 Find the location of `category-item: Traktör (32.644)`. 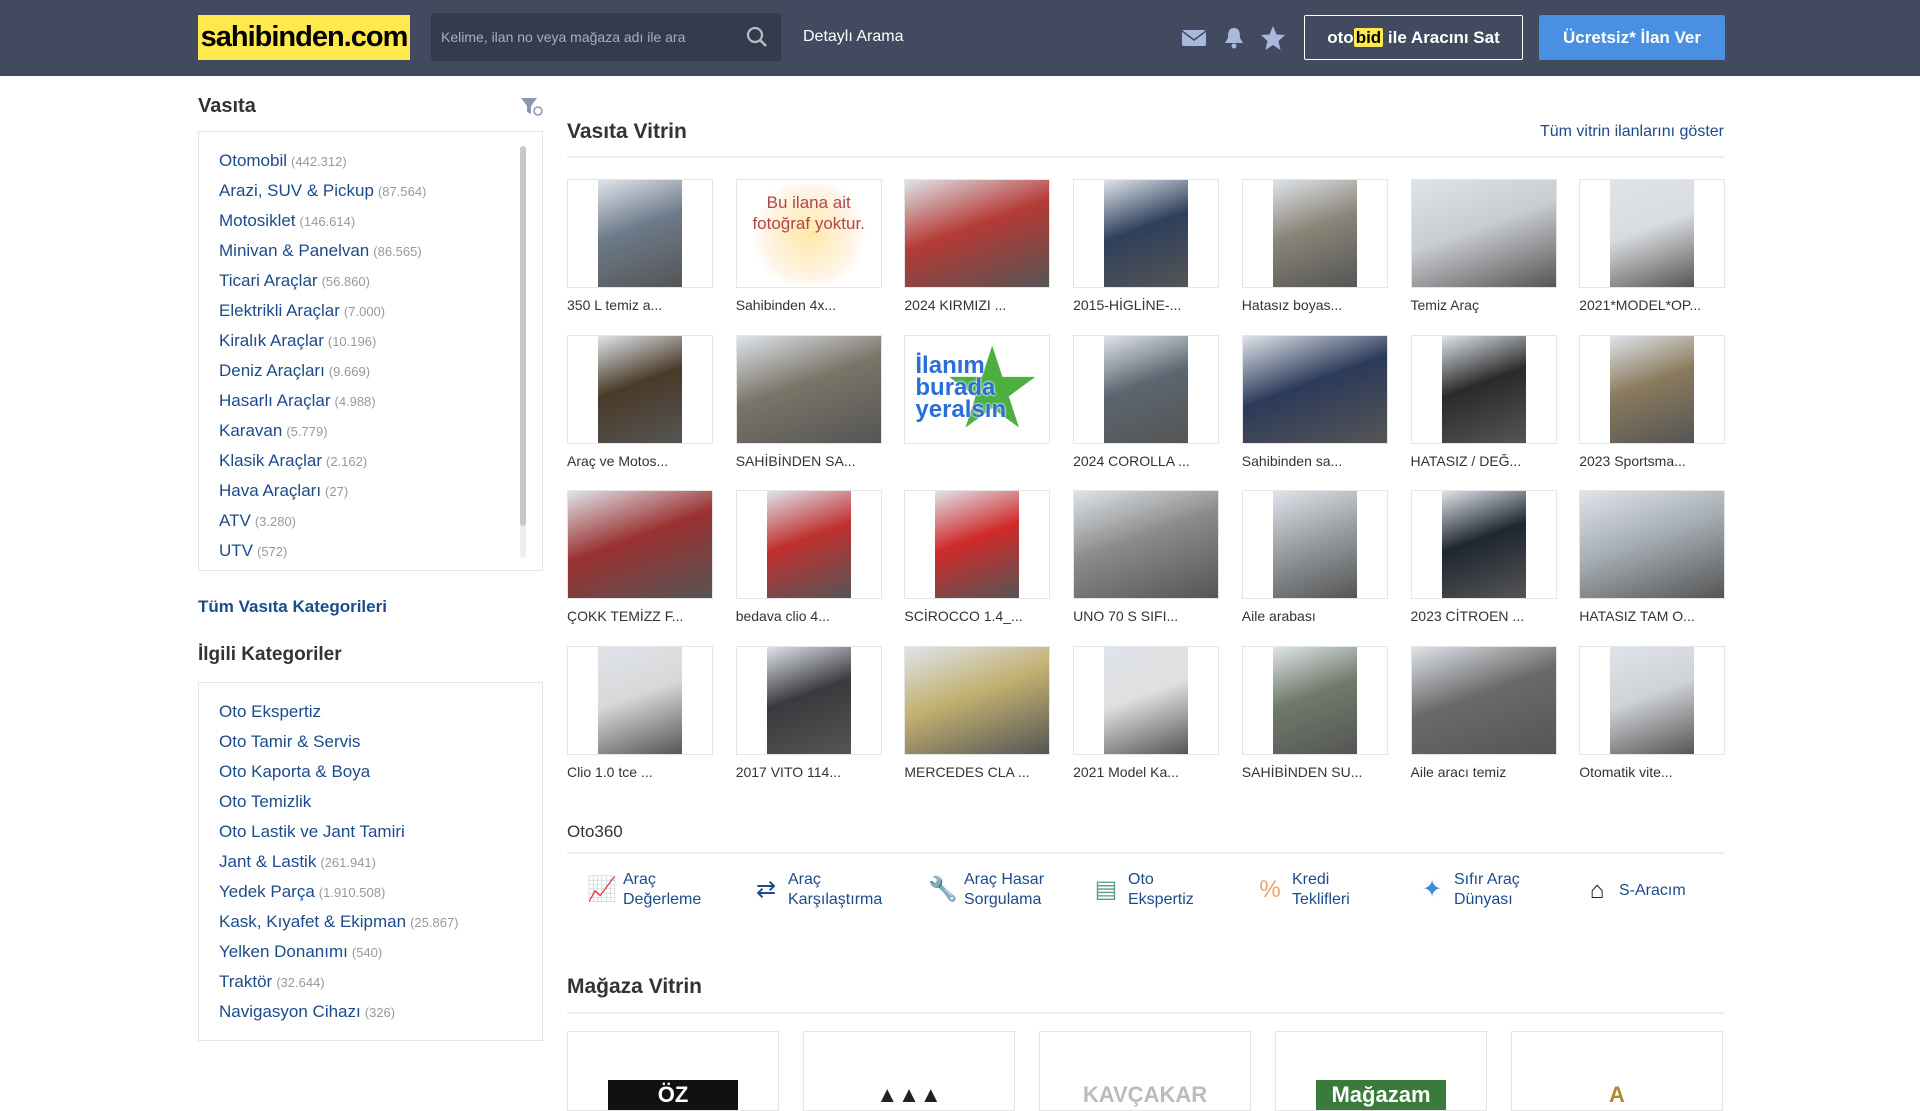

category-item: Traktör (32.644) is located at coordinates (380, 982).